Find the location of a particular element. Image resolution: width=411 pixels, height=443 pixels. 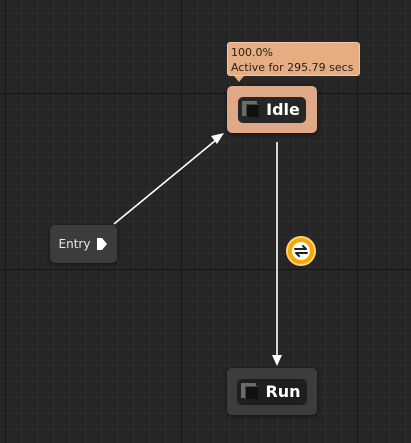

play-pin-icon is located at coordinates (102, 244).